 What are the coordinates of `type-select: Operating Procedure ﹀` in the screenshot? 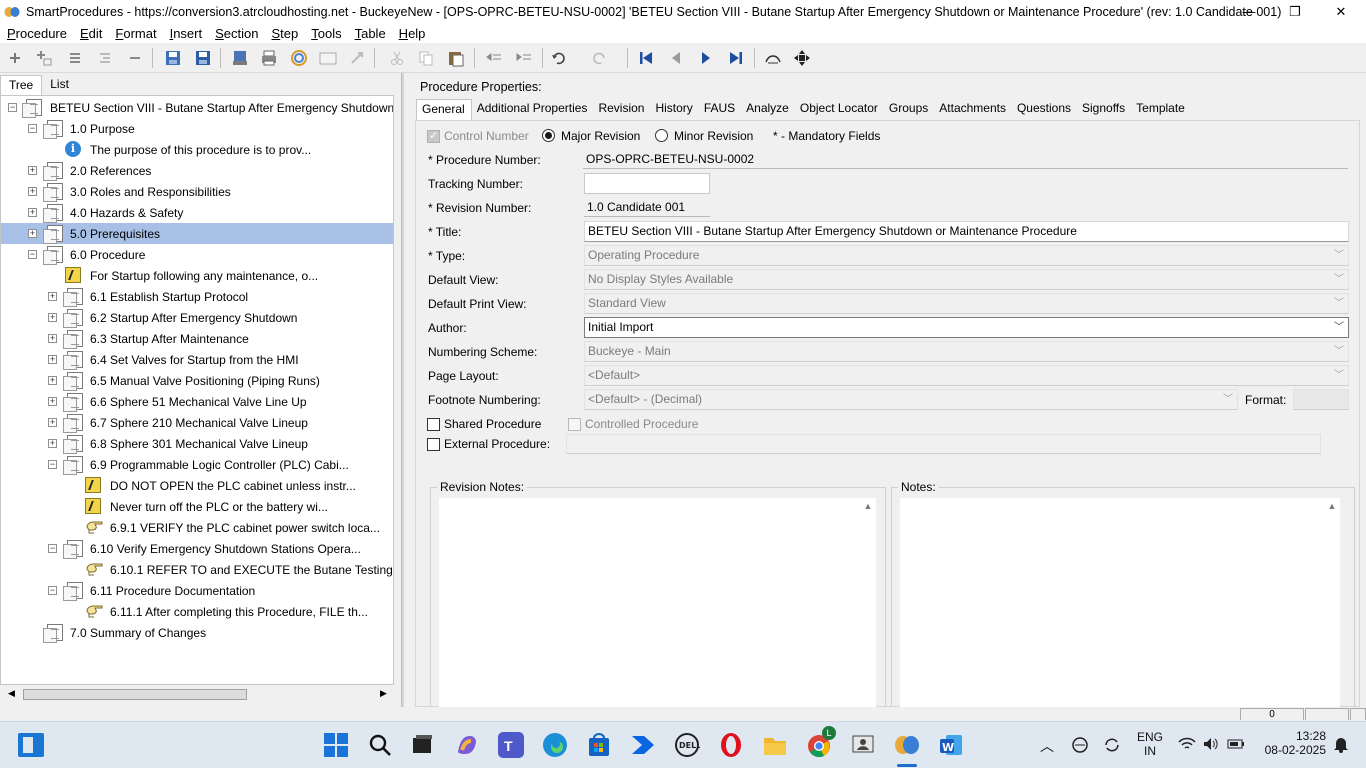 It's located at (966, 255).